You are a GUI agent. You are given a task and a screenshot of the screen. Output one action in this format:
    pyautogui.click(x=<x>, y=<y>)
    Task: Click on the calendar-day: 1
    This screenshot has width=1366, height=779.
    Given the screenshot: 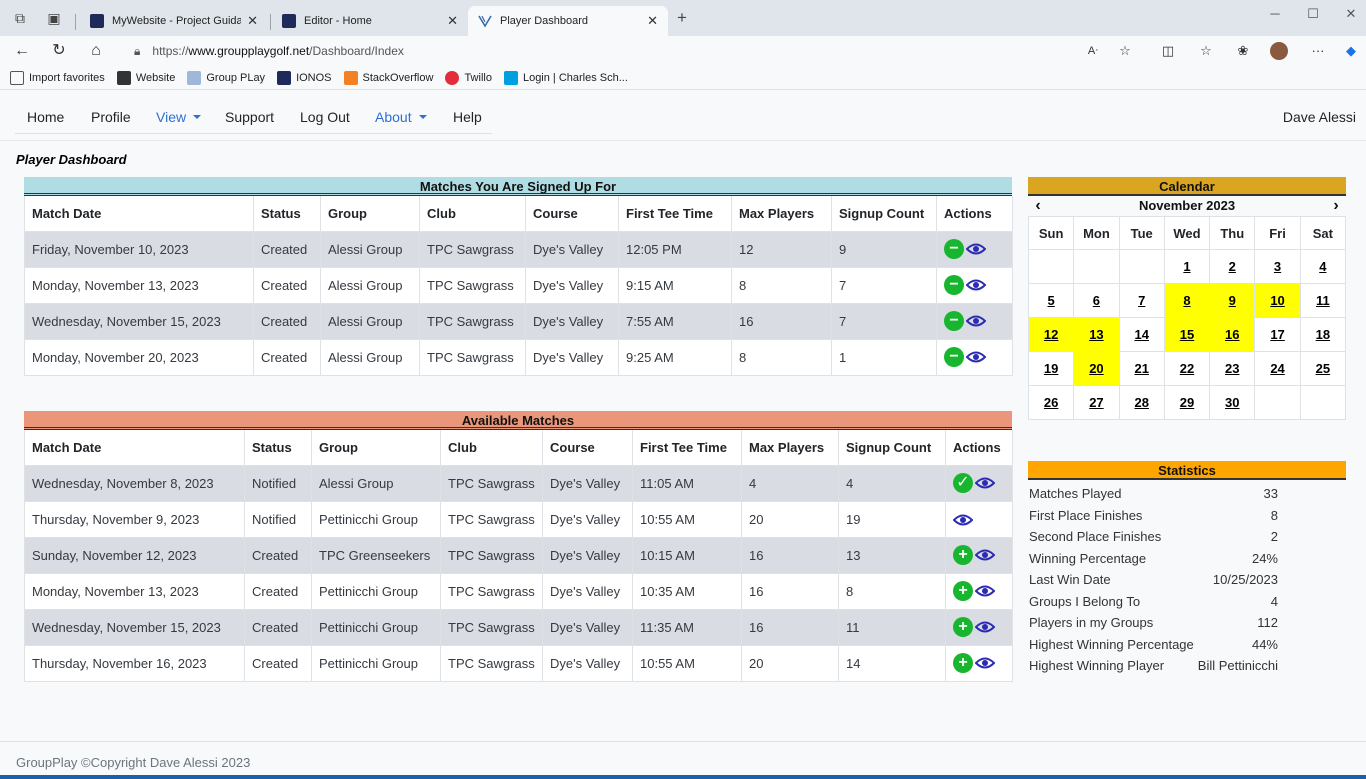 What is the action you would take?
    pyautogui.click(x=1187, y=266)
    